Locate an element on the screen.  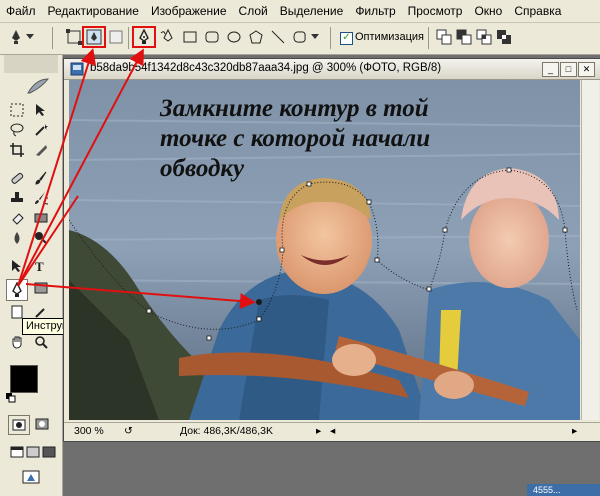
feather-logo-icon is located at coordinates (38, 86).